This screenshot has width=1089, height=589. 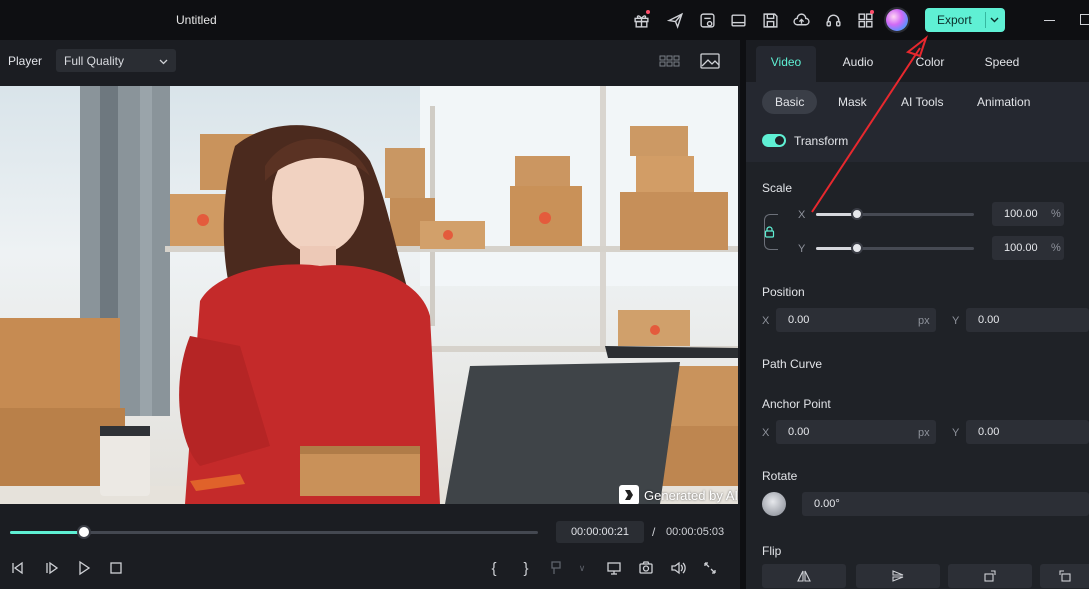 I want to click on current-time: 00:00:00:21, so click(x=600, y=532).